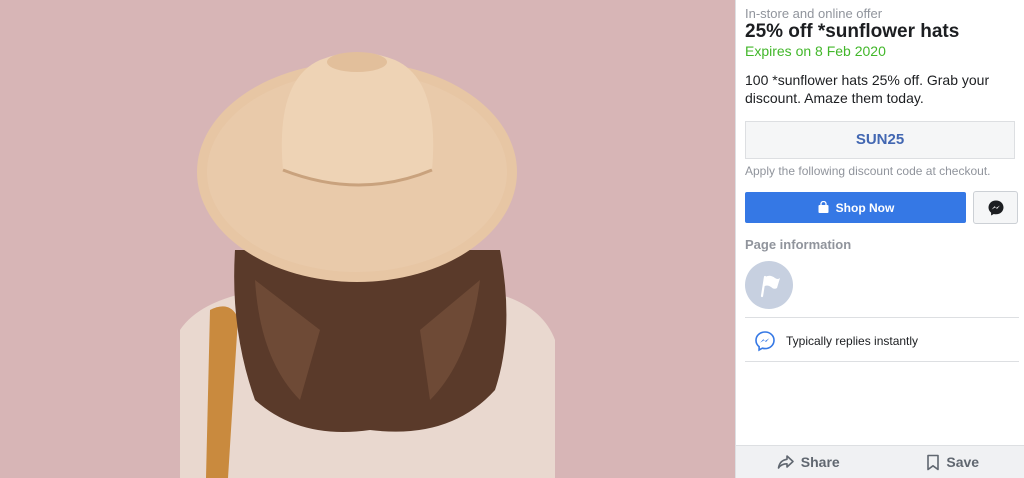 The image size is (1024, 478). I want to click on offer-expiry: Expires on 8 Feb 2020, so click(815, 51).